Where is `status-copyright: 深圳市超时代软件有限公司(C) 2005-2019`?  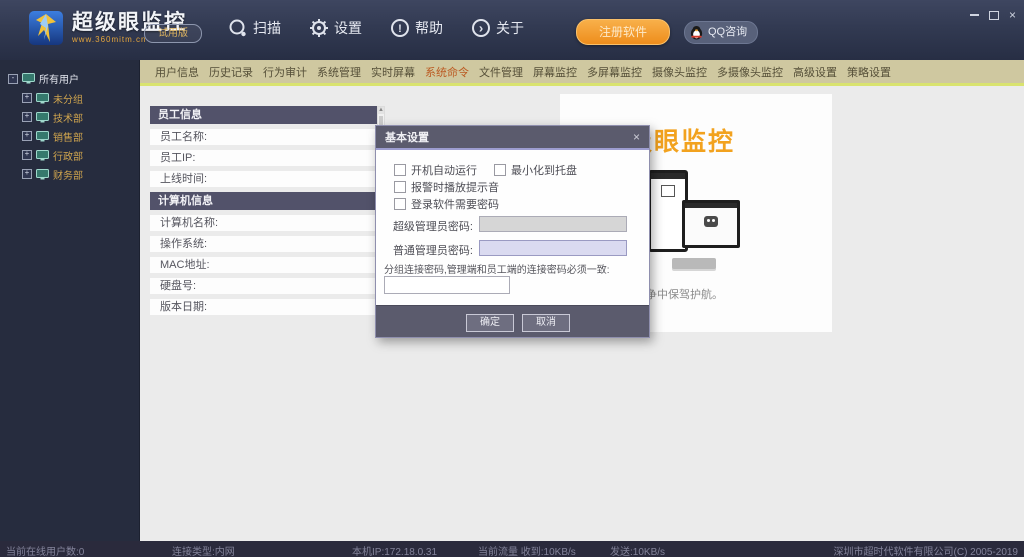
status-copyright: 深圳市超时代软件有限公司(C) 2005-2019 is located at coordinates (925, 552).